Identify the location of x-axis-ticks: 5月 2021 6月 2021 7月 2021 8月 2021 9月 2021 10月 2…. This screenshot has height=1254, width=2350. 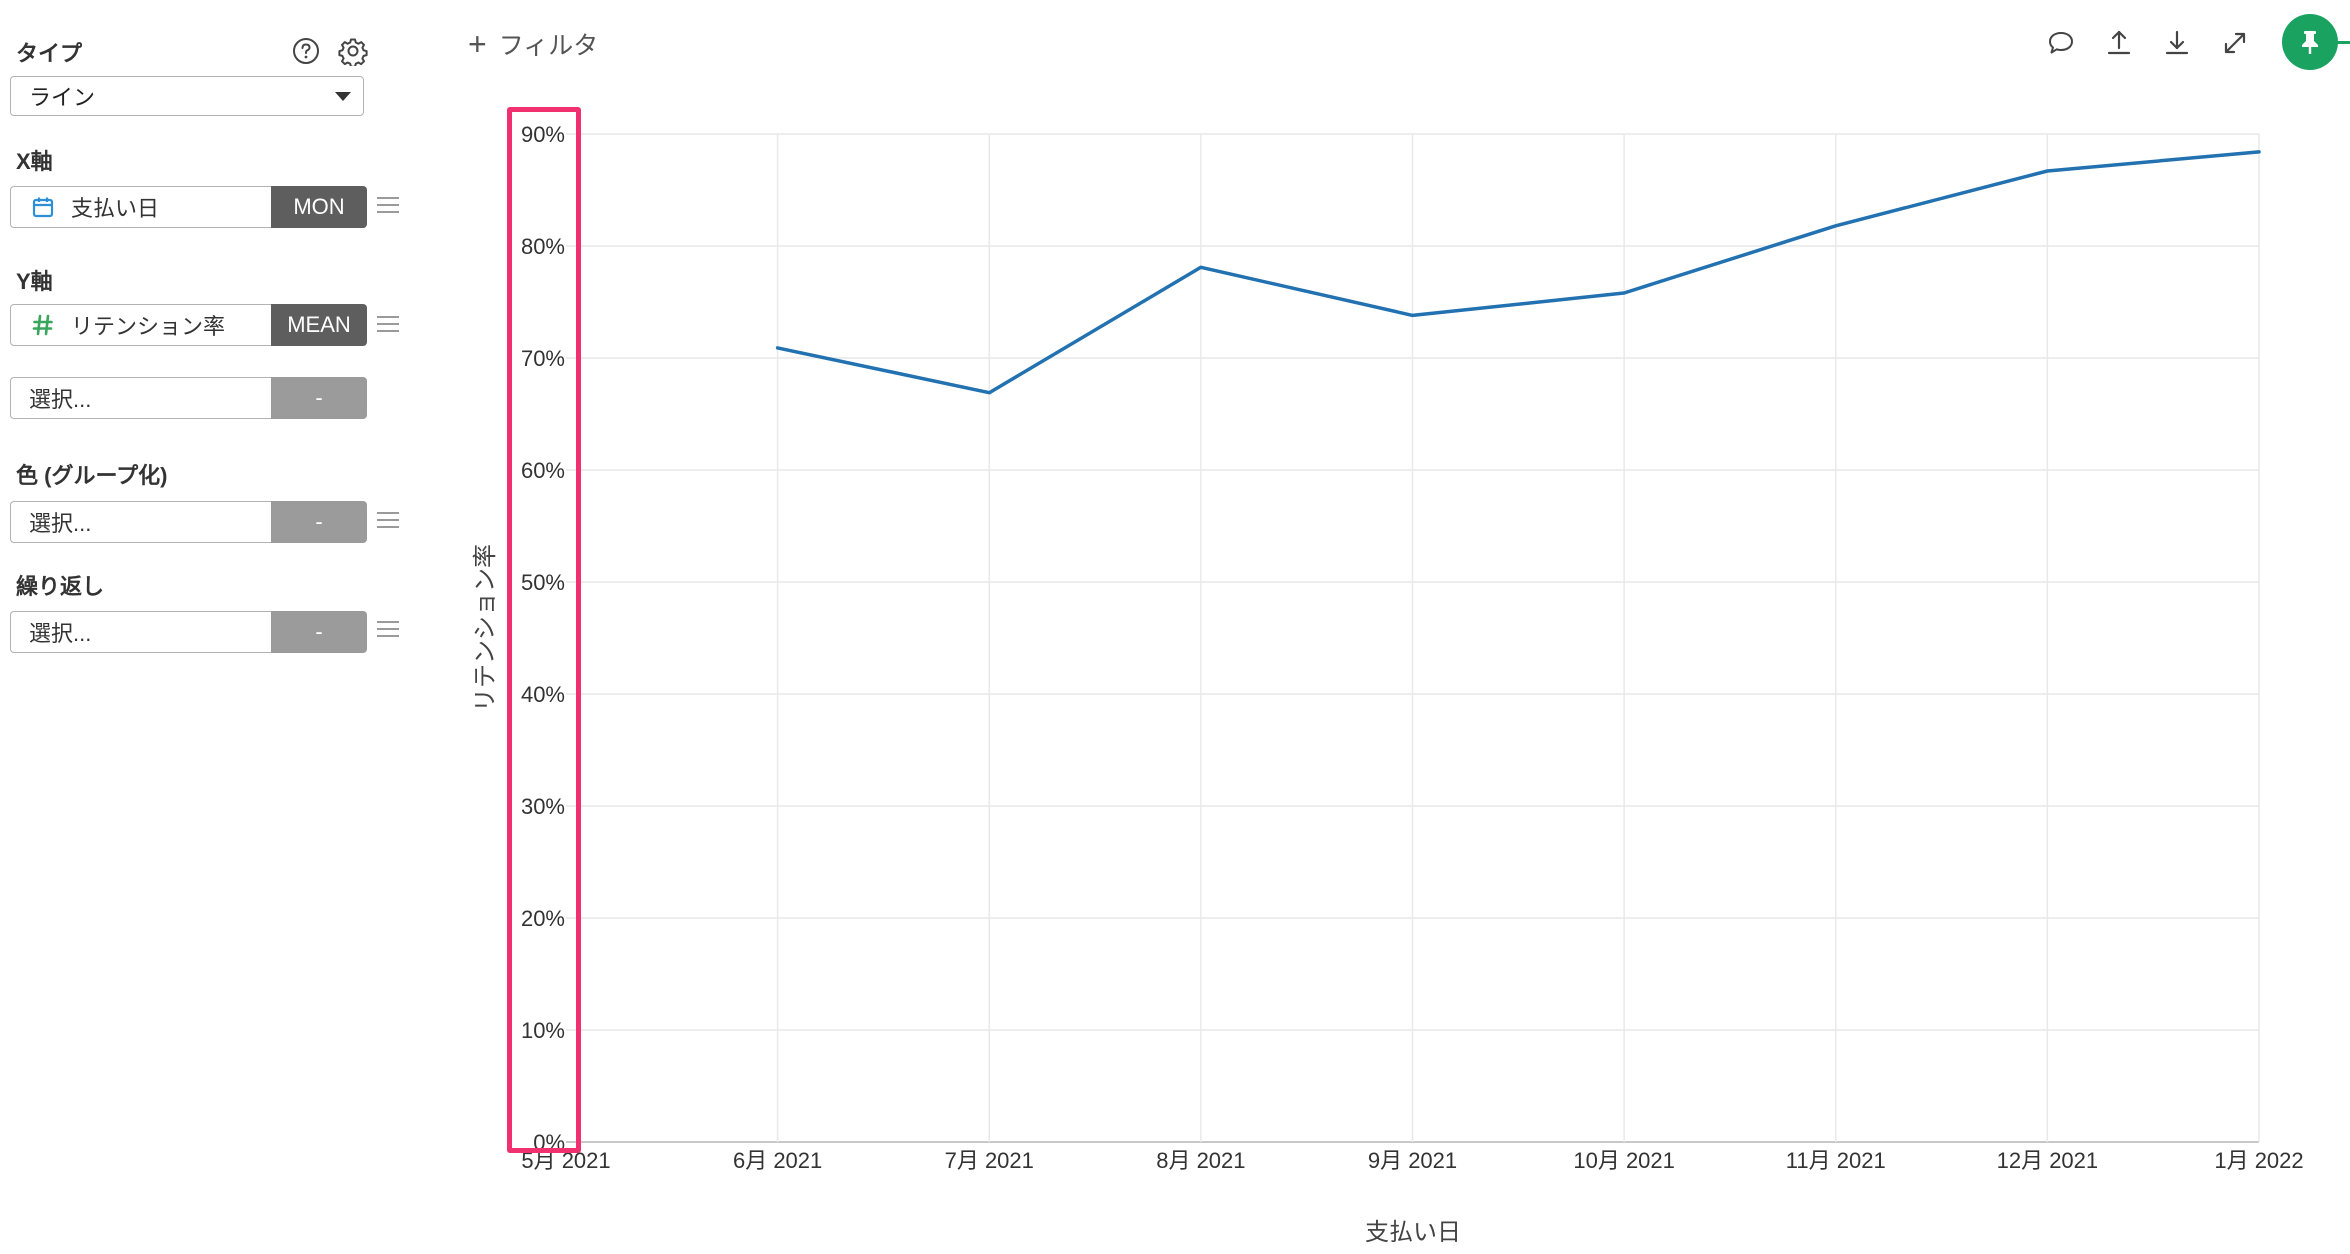
(1412, 1160).